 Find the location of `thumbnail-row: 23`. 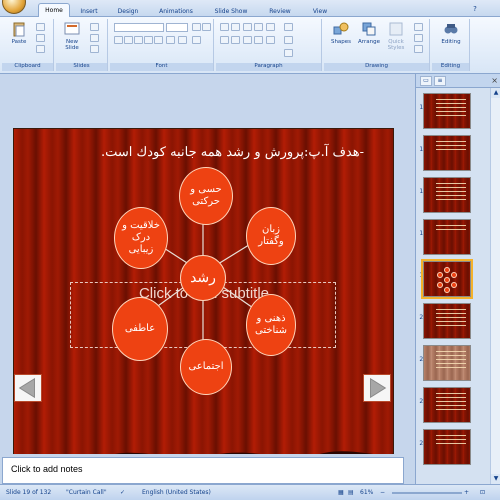

thumbnail-row: 23 is located at coordinates (453, 448).